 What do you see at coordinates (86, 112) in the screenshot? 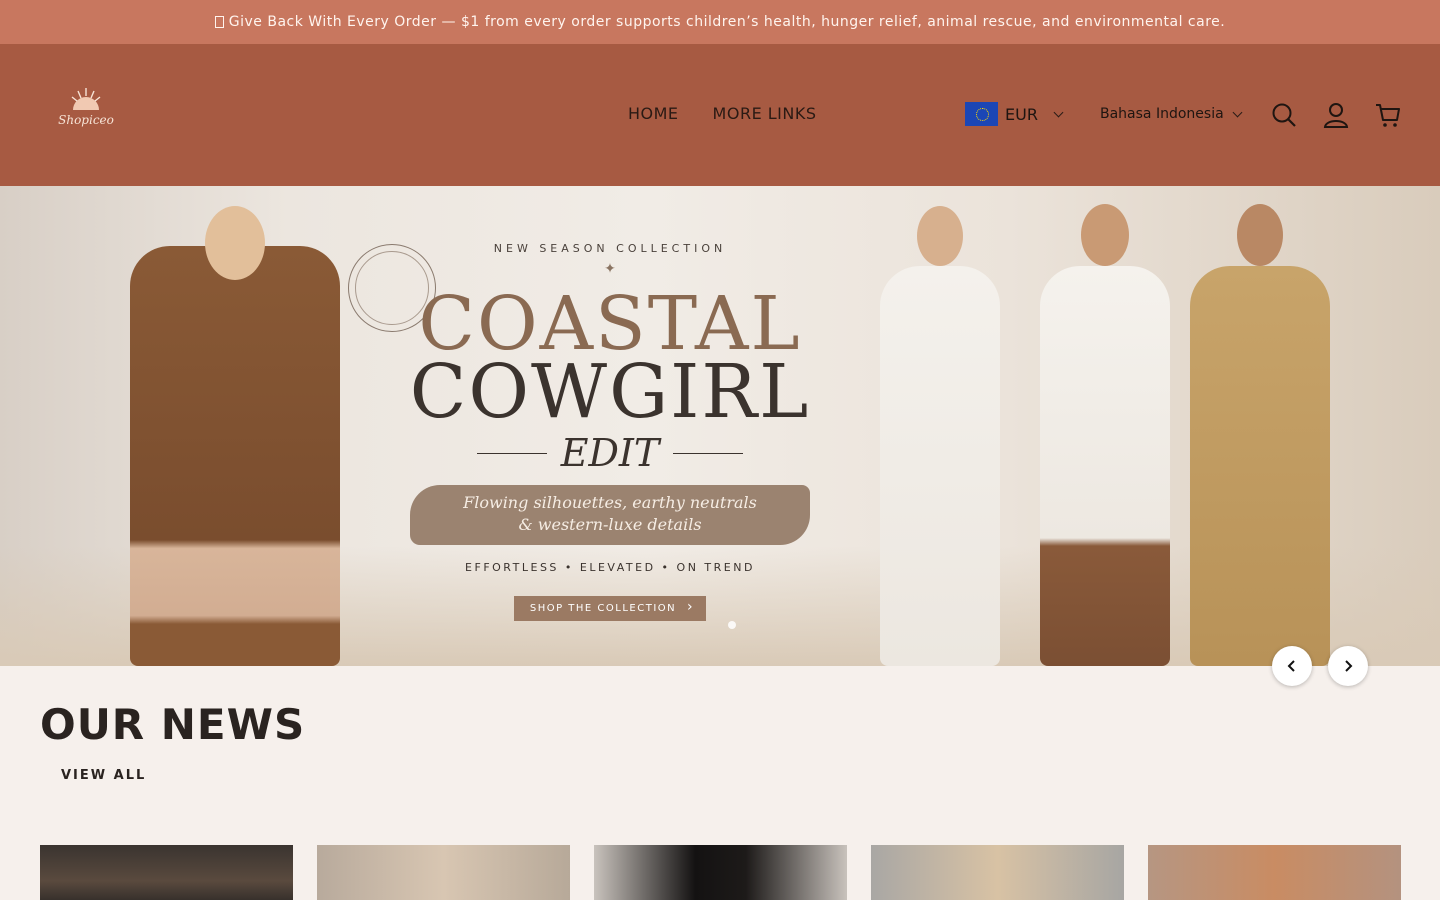
I see `logo: Shopiceo` at bounding box center [86, 112].